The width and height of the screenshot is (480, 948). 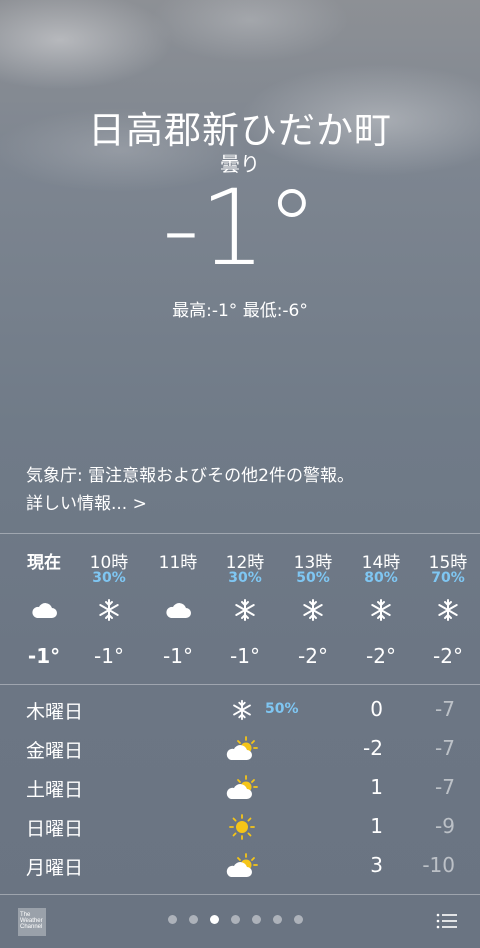 I want to click on day-high: 0, so click(x=376, y=709).